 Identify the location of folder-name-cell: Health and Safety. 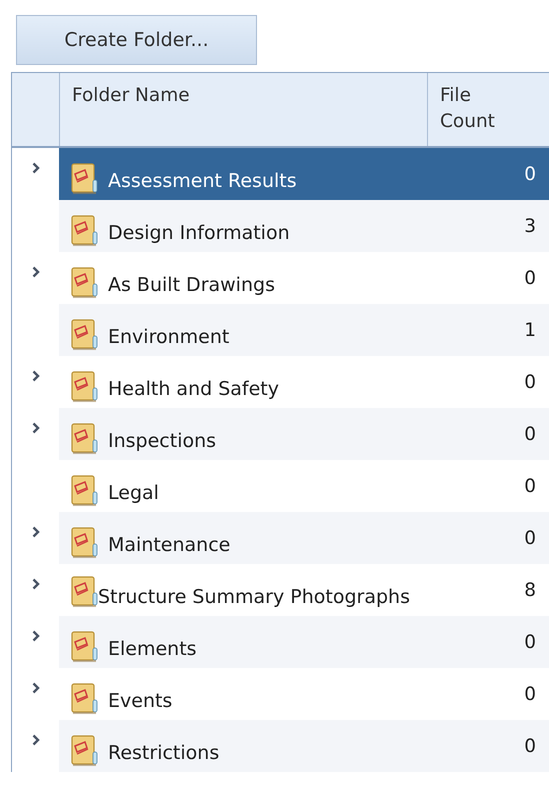
(243, 382).